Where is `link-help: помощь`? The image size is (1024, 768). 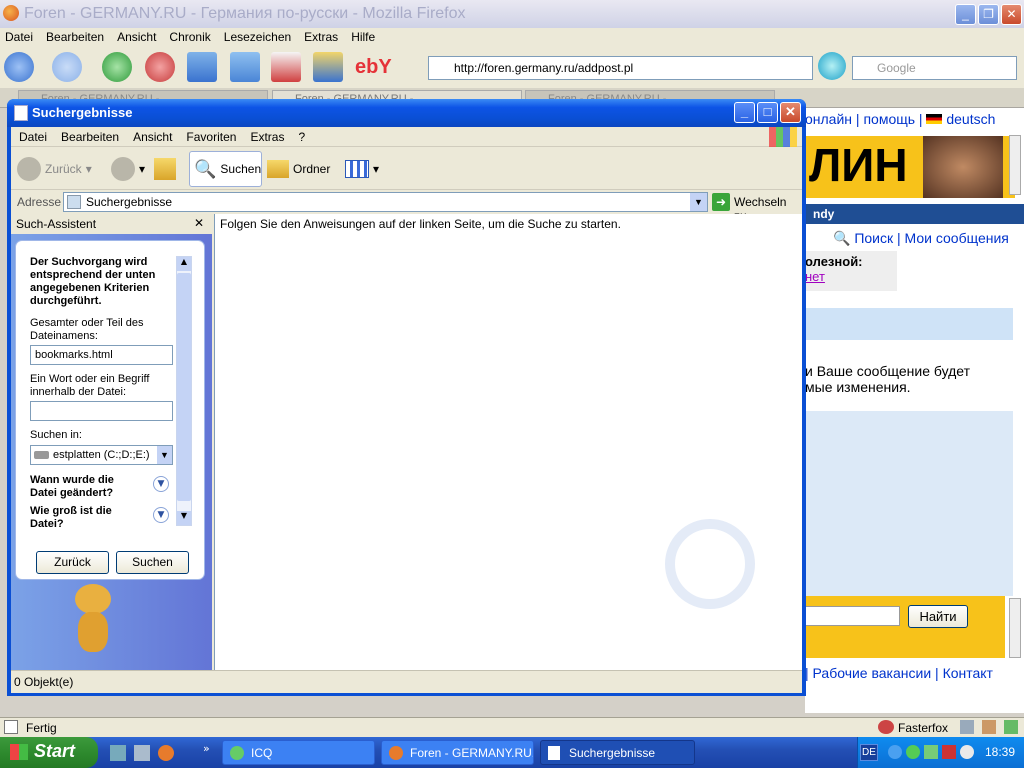
link-help: помощь is located at coordinates (889, 119).